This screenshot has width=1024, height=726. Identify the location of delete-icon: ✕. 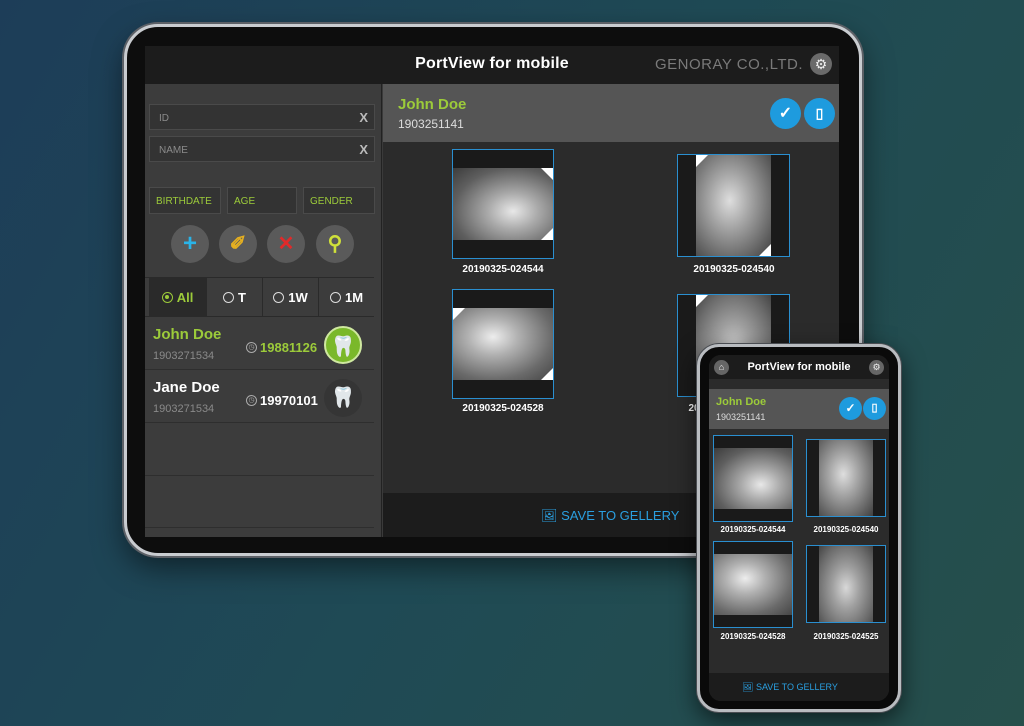
(286, 244).